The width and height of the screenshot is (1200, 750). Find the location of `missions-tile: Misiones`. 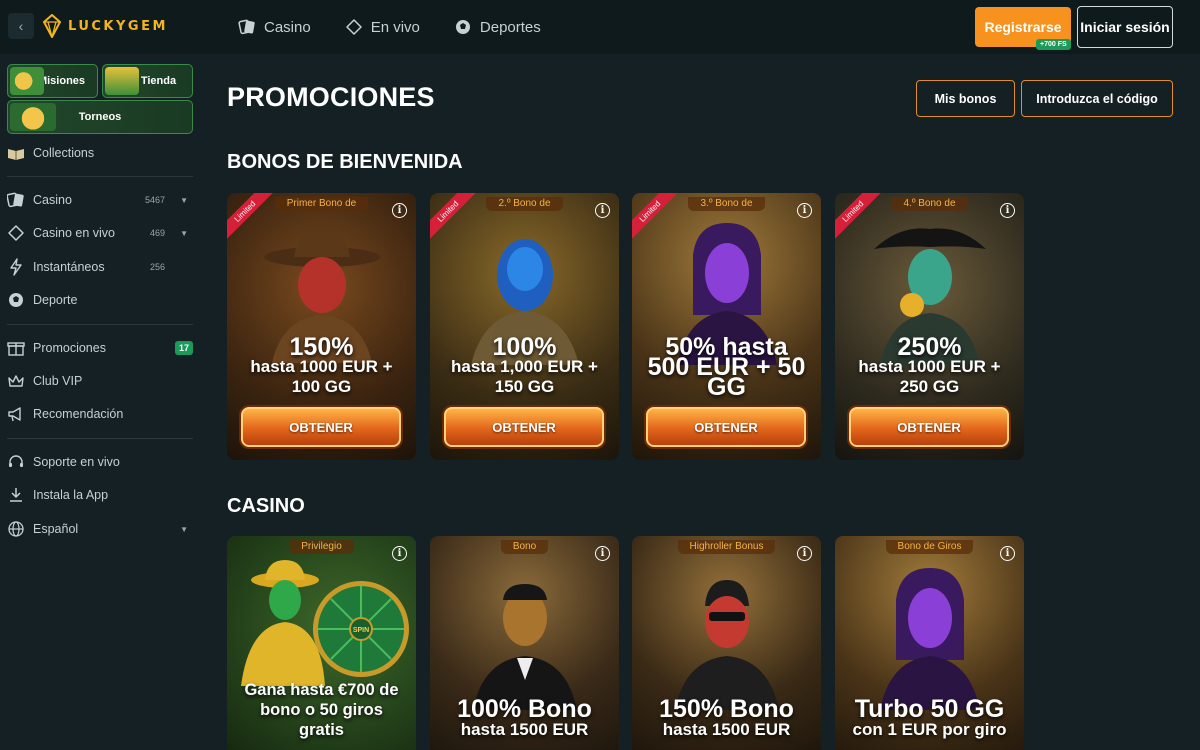

missions-tile: Misiones is located at coordinates (52, 81).